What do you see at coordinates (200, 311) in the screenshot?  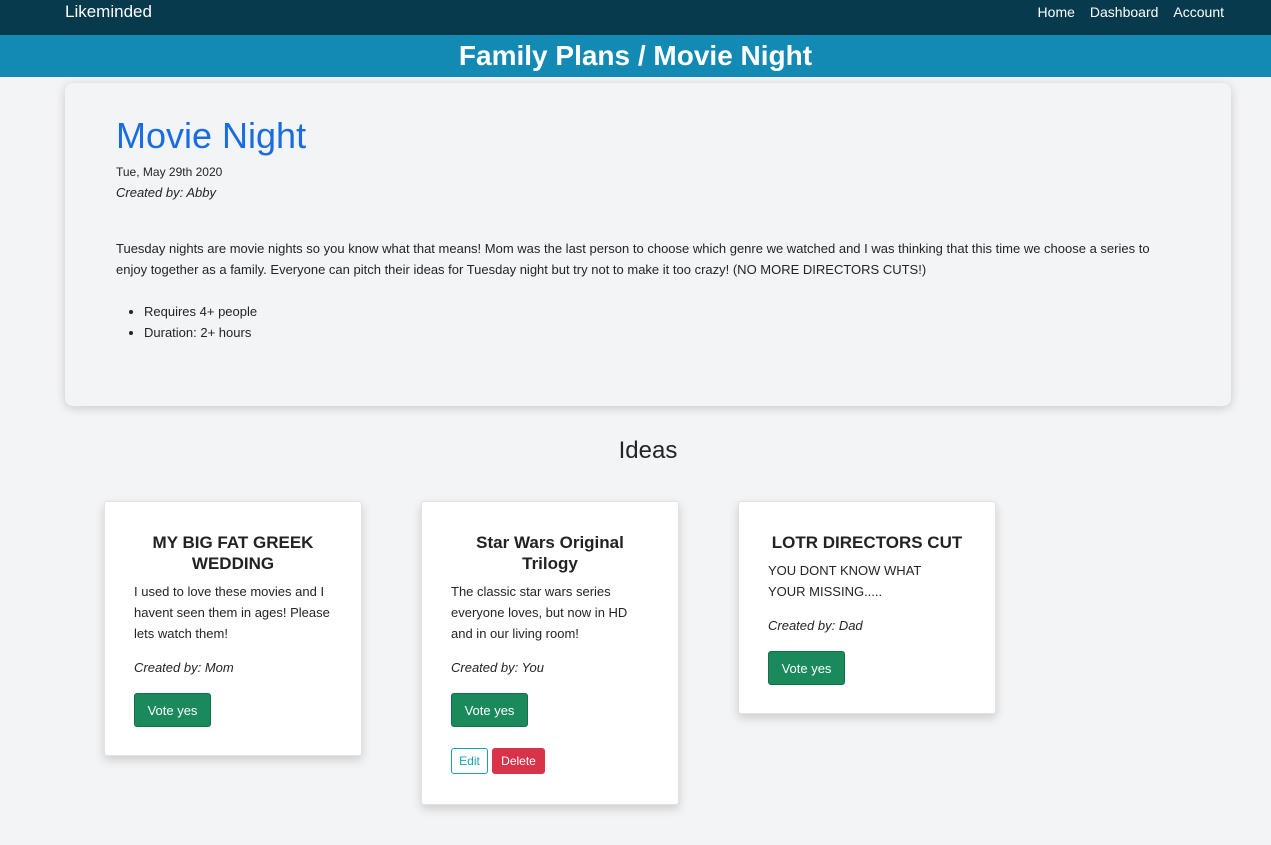 I see `requirement-people: Requires 4+ people` at bounding box center [200, 311].